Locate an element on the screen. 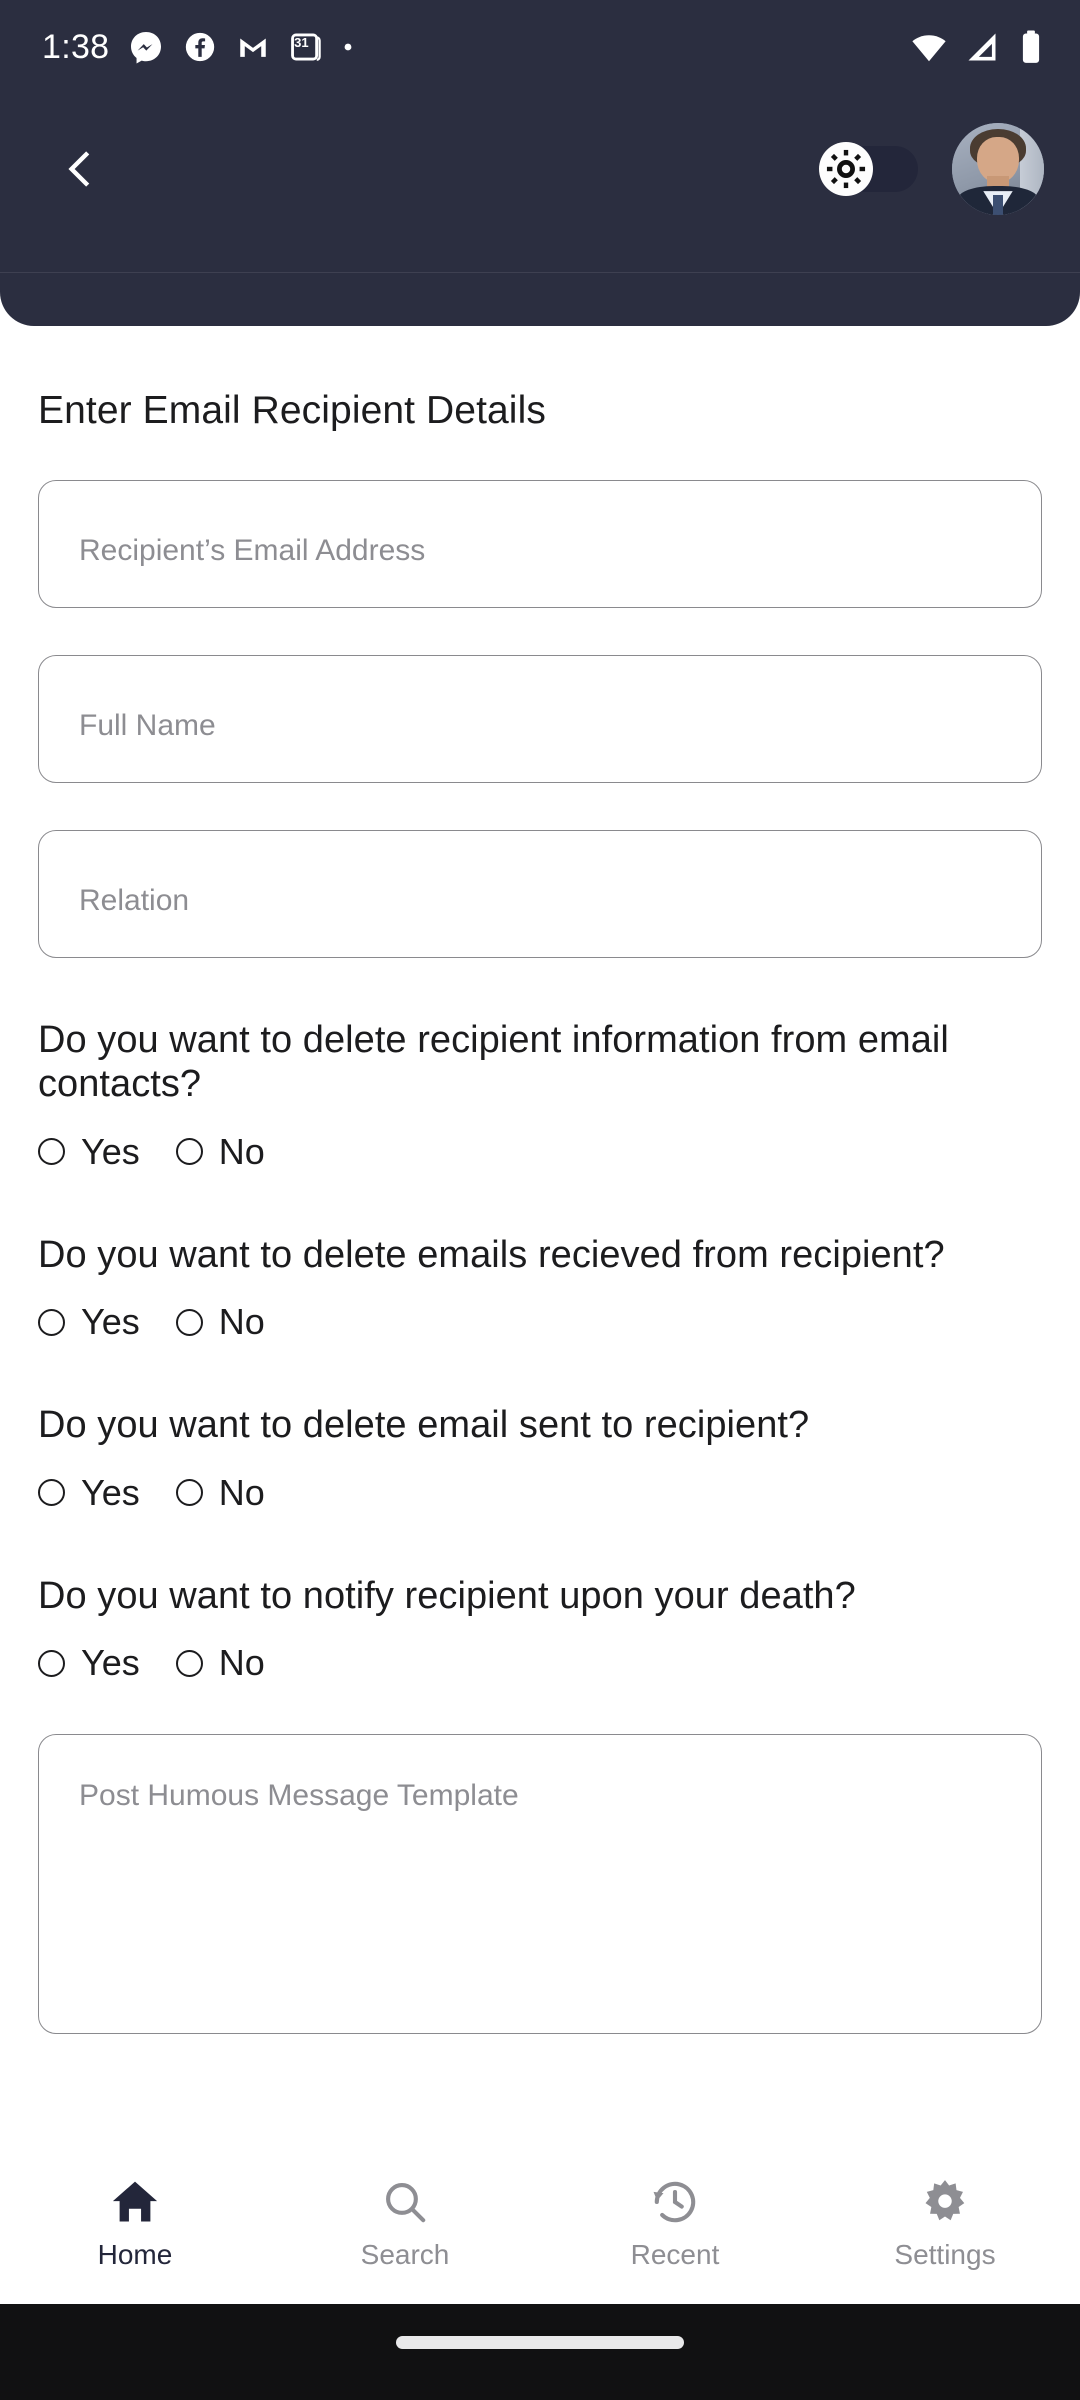  calendar-icon: 31 is located at coordinates (306, 47).